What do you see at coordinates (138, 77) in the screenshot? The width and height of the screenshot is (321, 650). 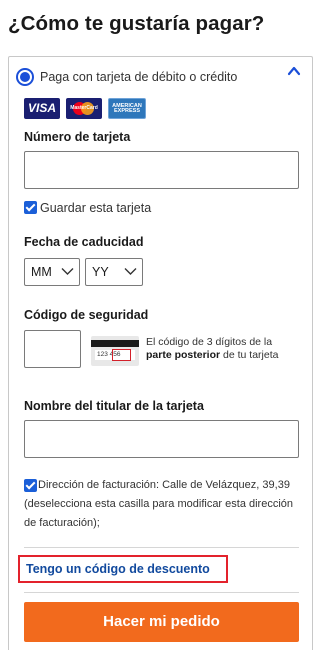 I see `card-payment-label: Paga con tarjeta de débito o crédito` at bounding box center [138, 77].